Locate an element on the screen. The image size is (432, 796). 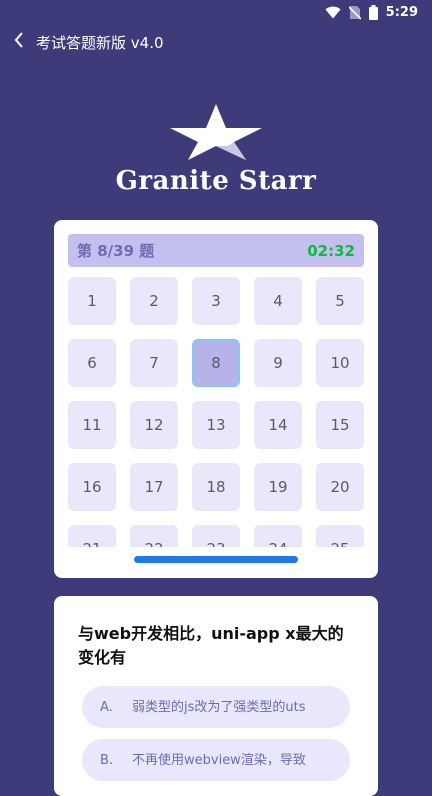
question-number-cell: 21 is located at coordinates (92, 536).